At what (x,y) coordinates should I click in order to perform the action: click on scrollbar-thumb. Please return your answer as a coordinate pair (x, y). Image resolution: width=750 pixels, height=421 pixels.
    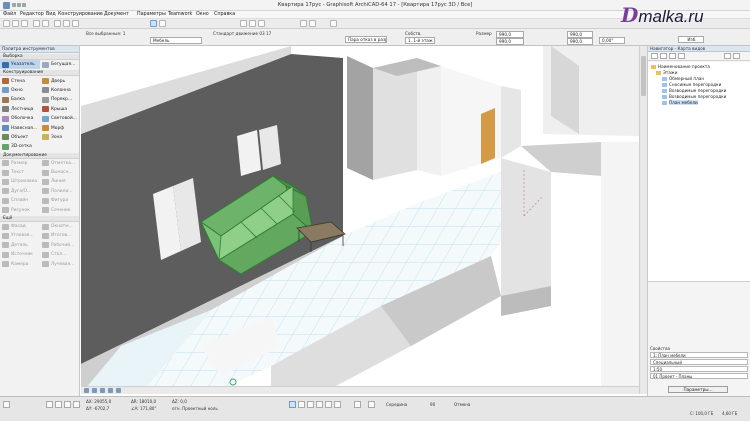
    Looking at the image, I should click on (643, 76).